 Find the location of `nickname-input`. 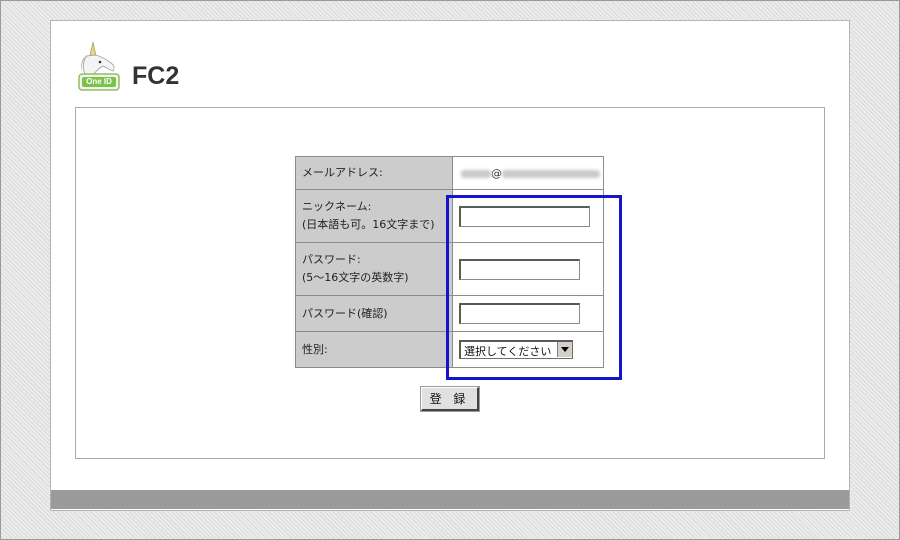

nickname-input is located at coordinates (524, 216).